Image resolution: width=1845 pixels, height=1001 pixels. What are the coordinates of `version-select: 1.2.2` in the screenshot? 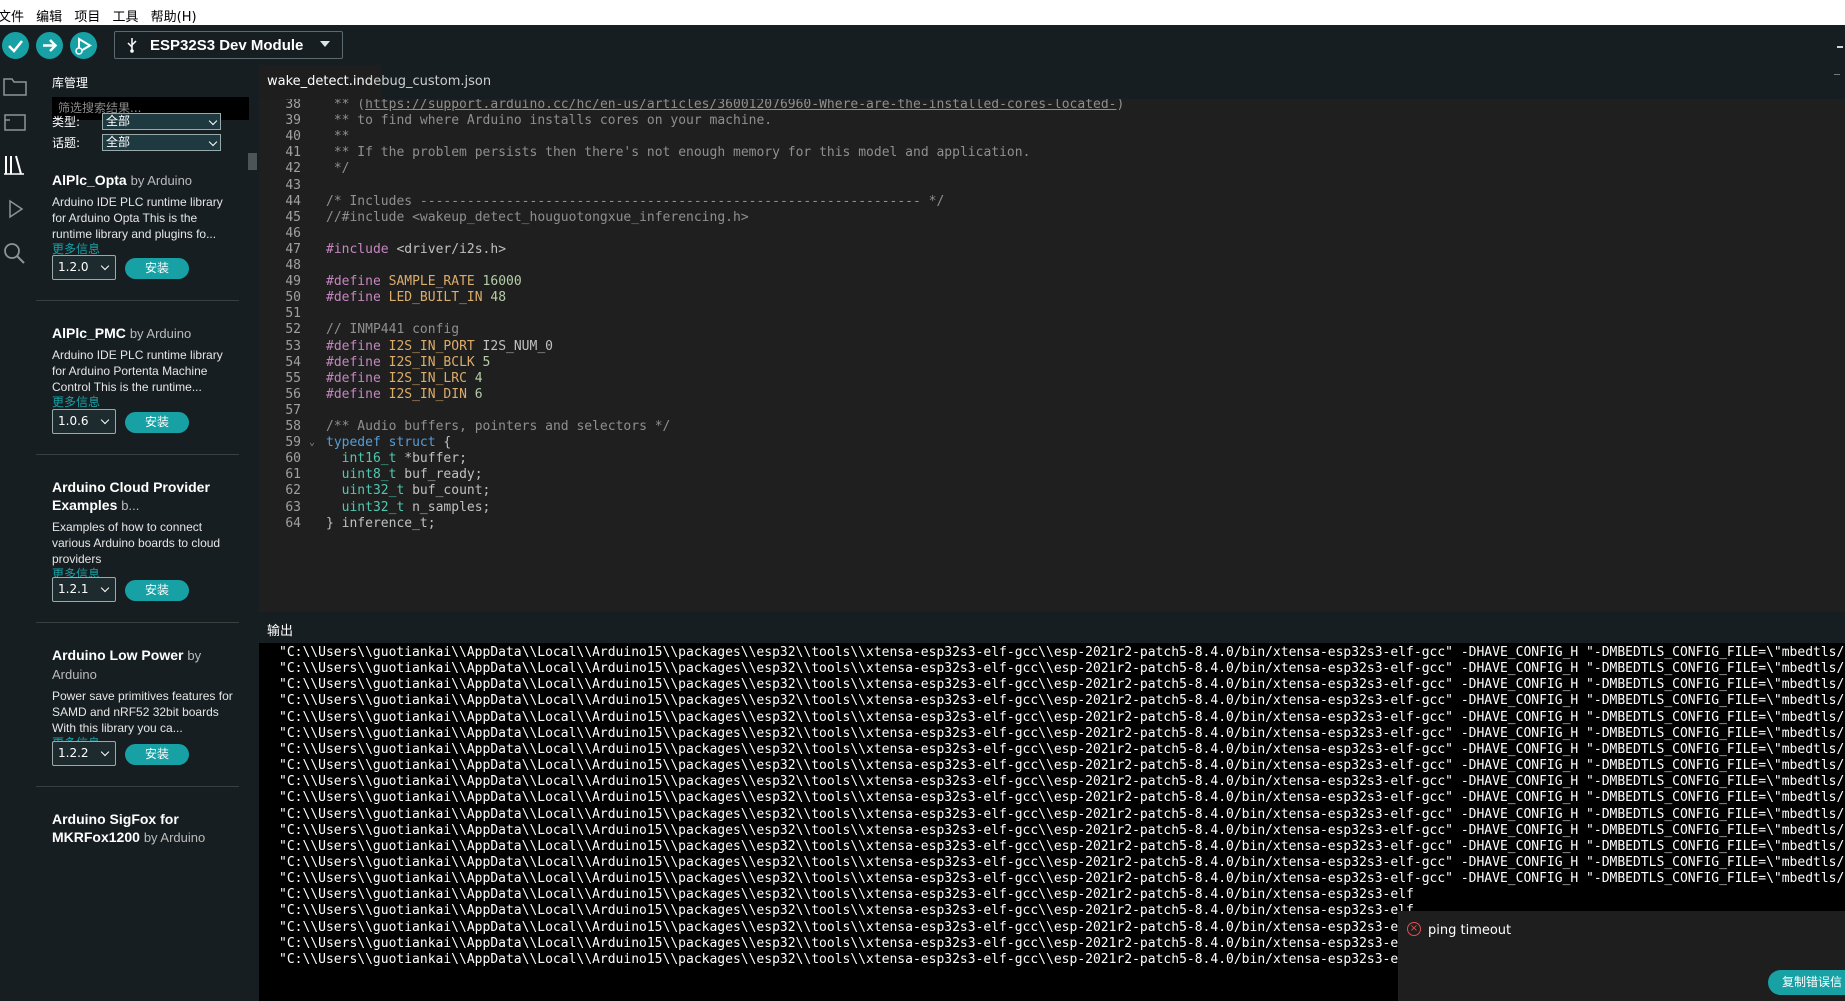 It's located at (84, 753).